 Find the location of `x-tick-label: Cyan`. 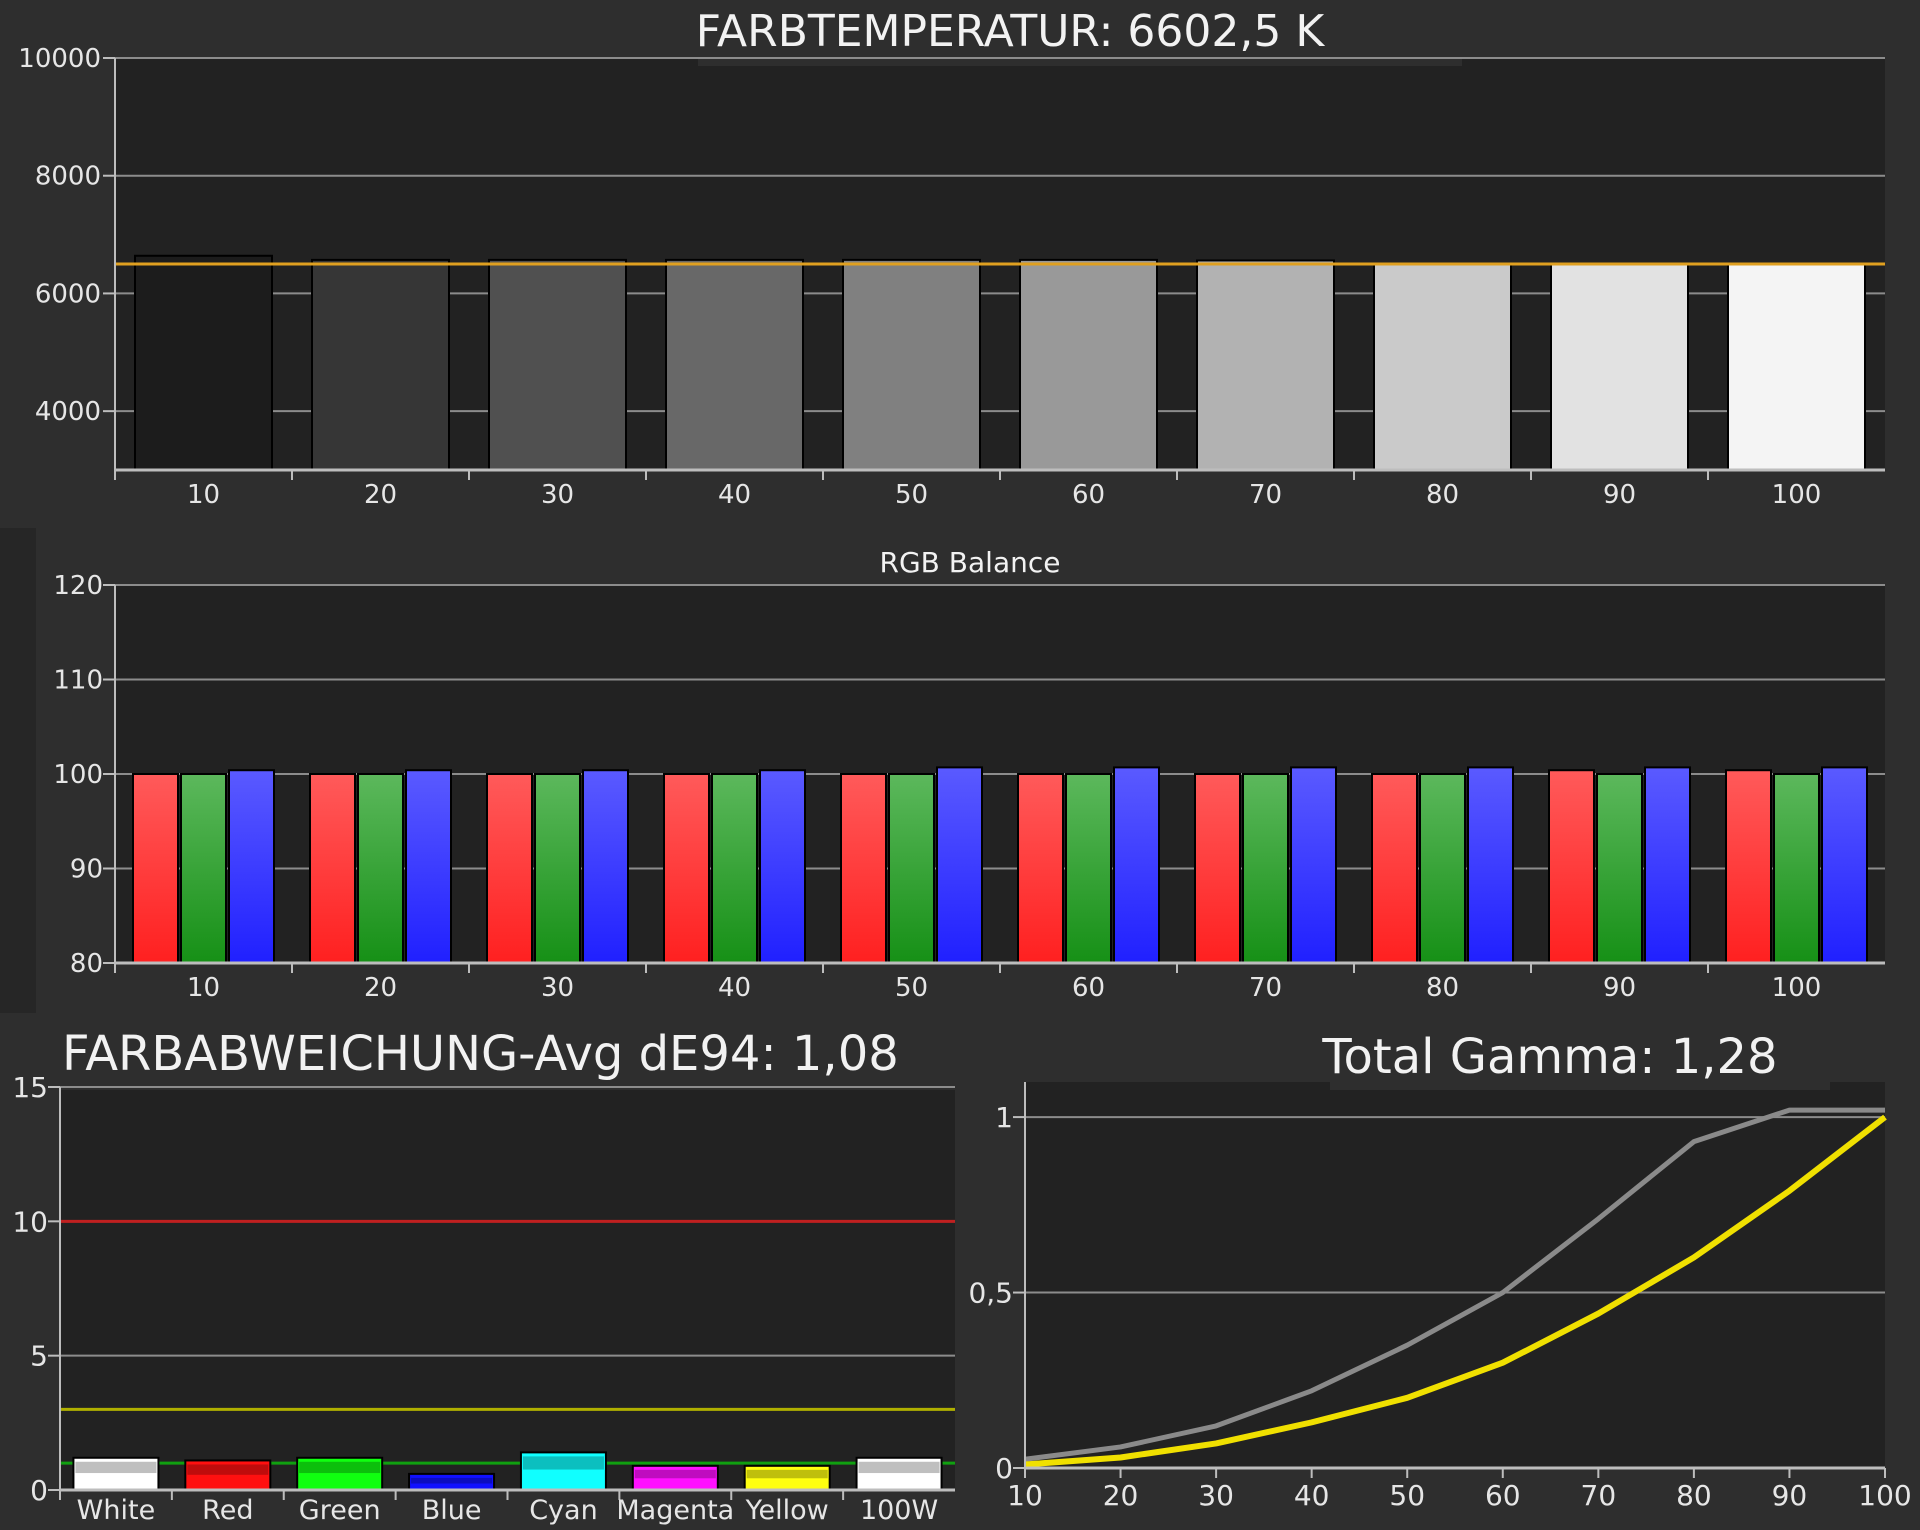

x-tick-label: Cyan is located at coordinates (563, 1510).